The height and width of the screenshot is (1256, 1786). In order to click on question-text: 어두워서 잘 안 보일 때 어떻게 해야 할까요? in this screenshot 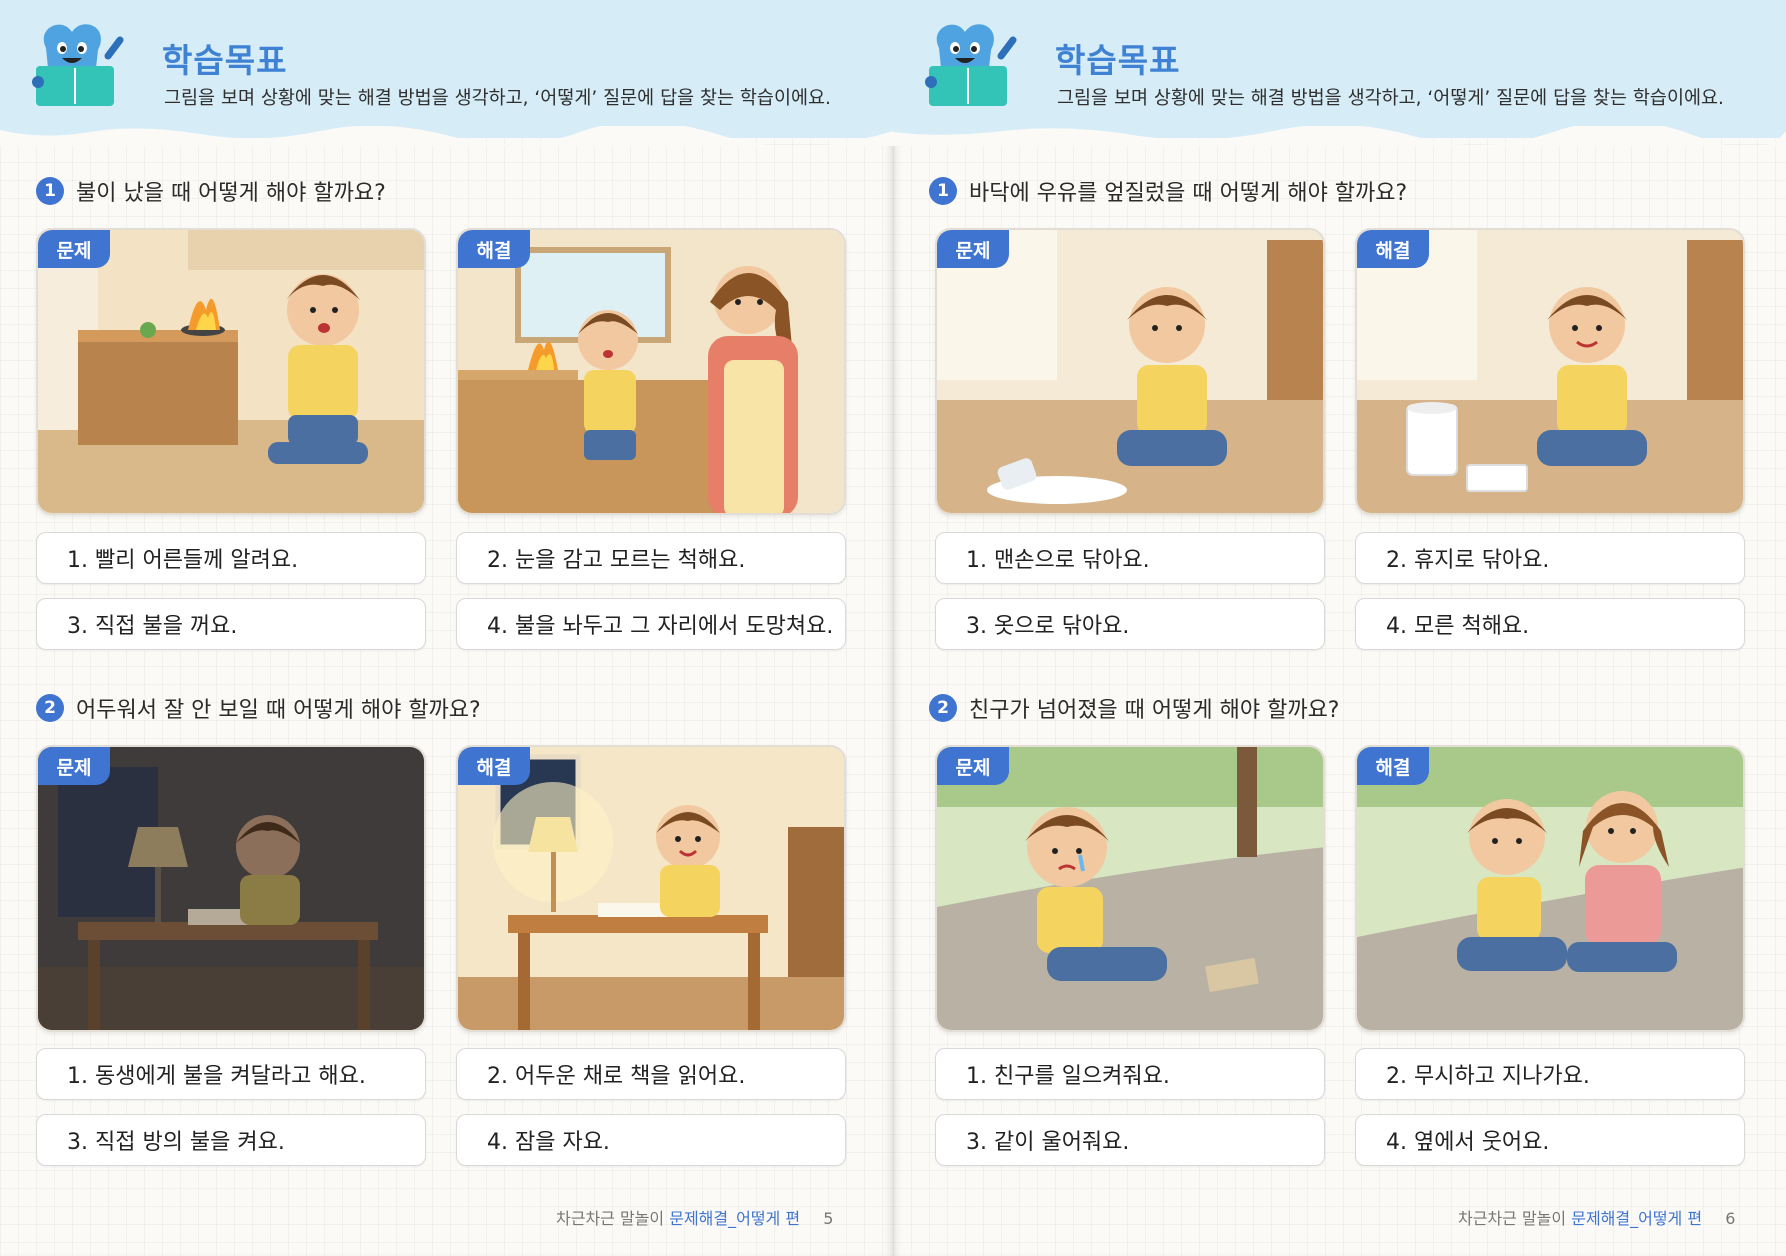, I will do `click(278, 710)`.